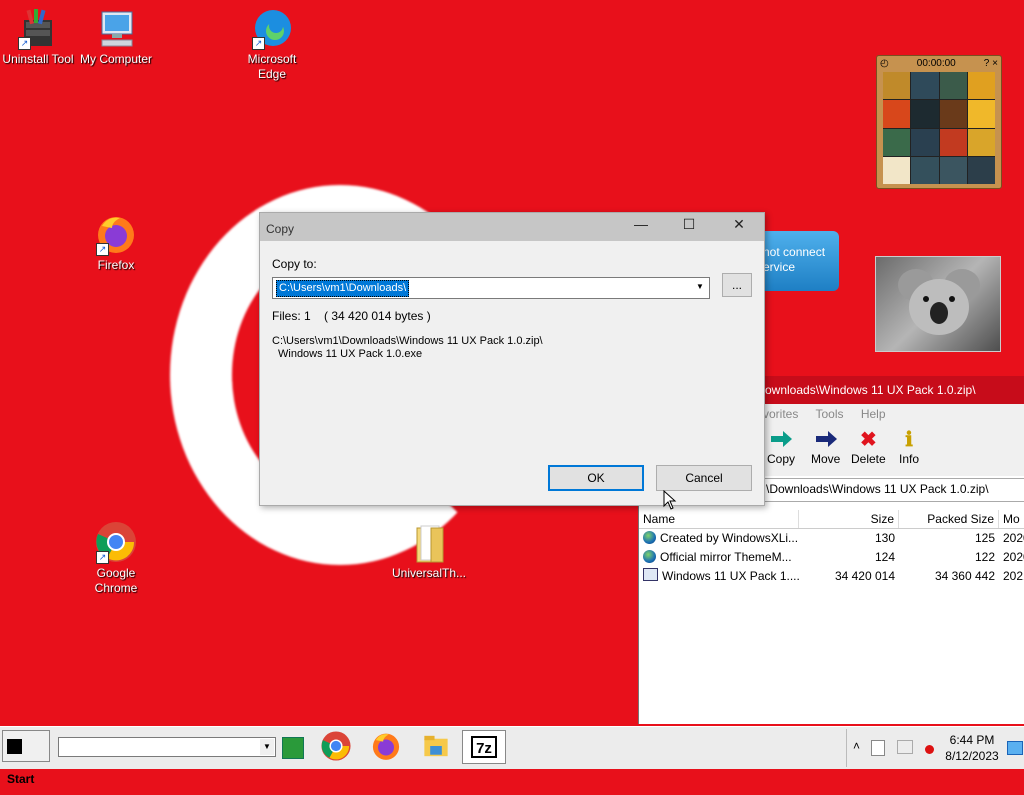 Image resolution: width=1024 pixels, height=795 pixels. Describe the element at coordinates (987, 63) in the screenshot. I see `help-icon: ?` at that location.